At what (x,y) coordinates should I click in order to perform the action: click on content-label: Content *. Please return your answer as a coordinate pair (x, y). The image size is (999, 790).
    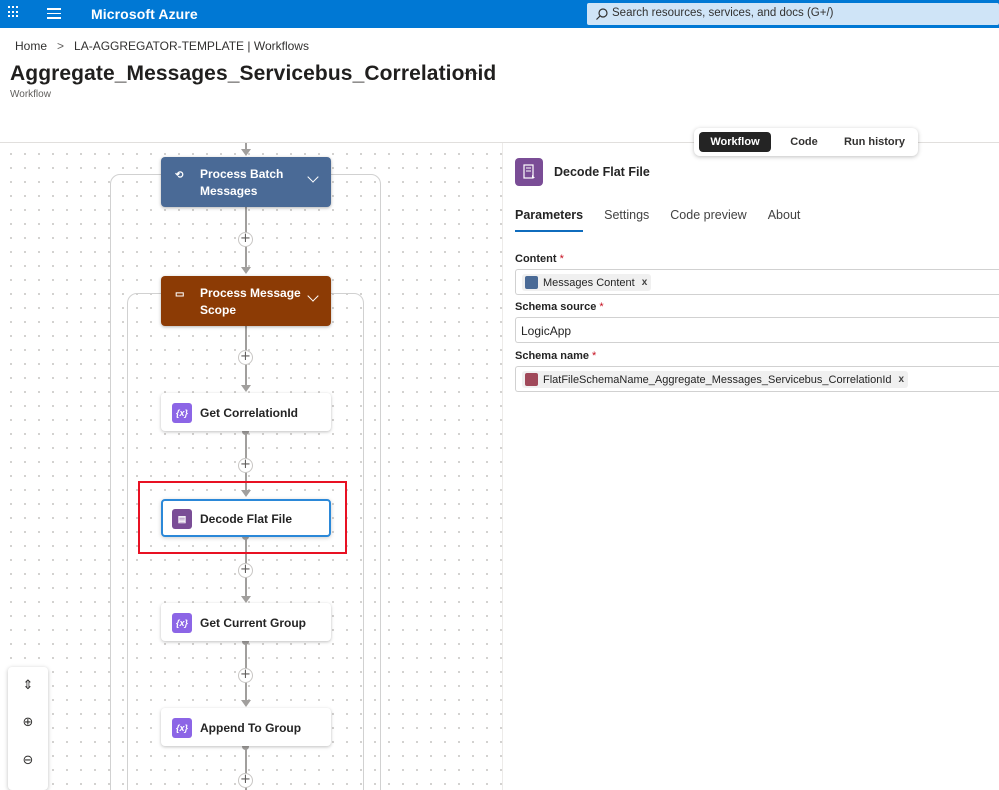
    Looking at the image, I should click on (539, 259).